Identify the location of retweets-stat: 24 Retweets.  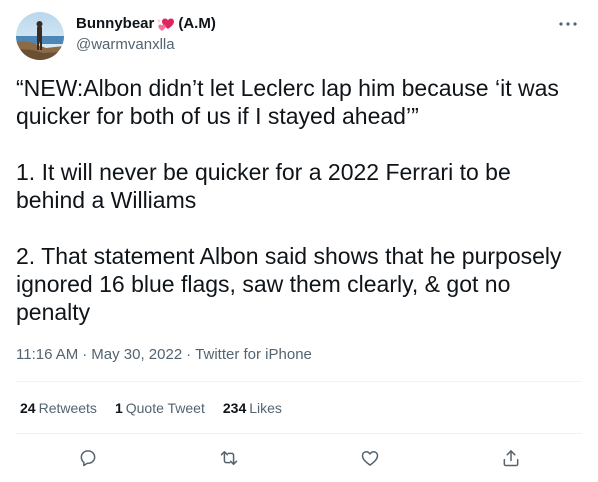
(58, 408).